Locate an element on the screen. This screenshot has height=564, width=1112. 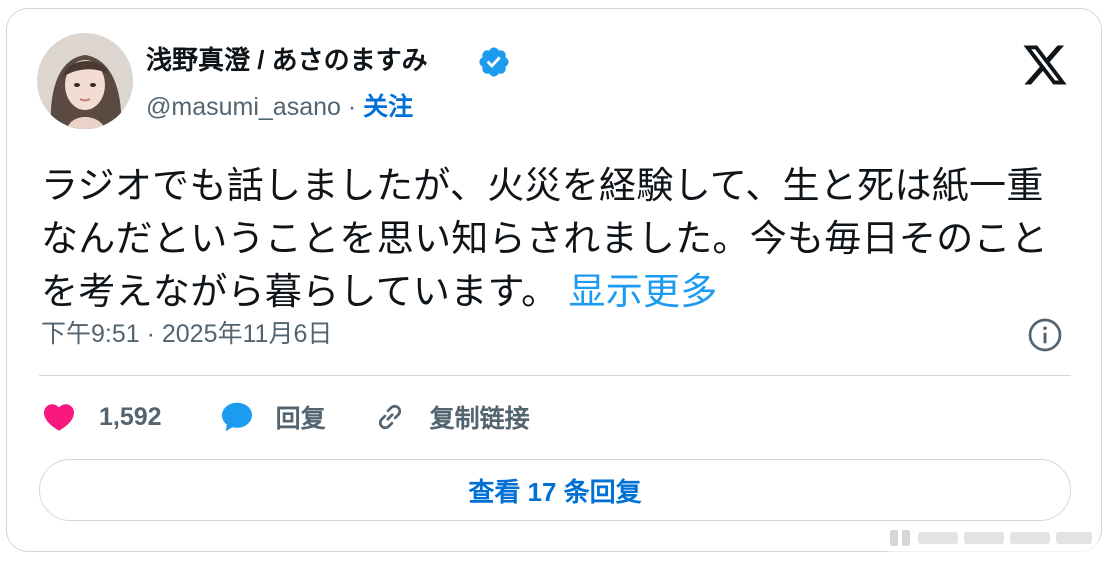
avatar is located at coordinates (85, 81).